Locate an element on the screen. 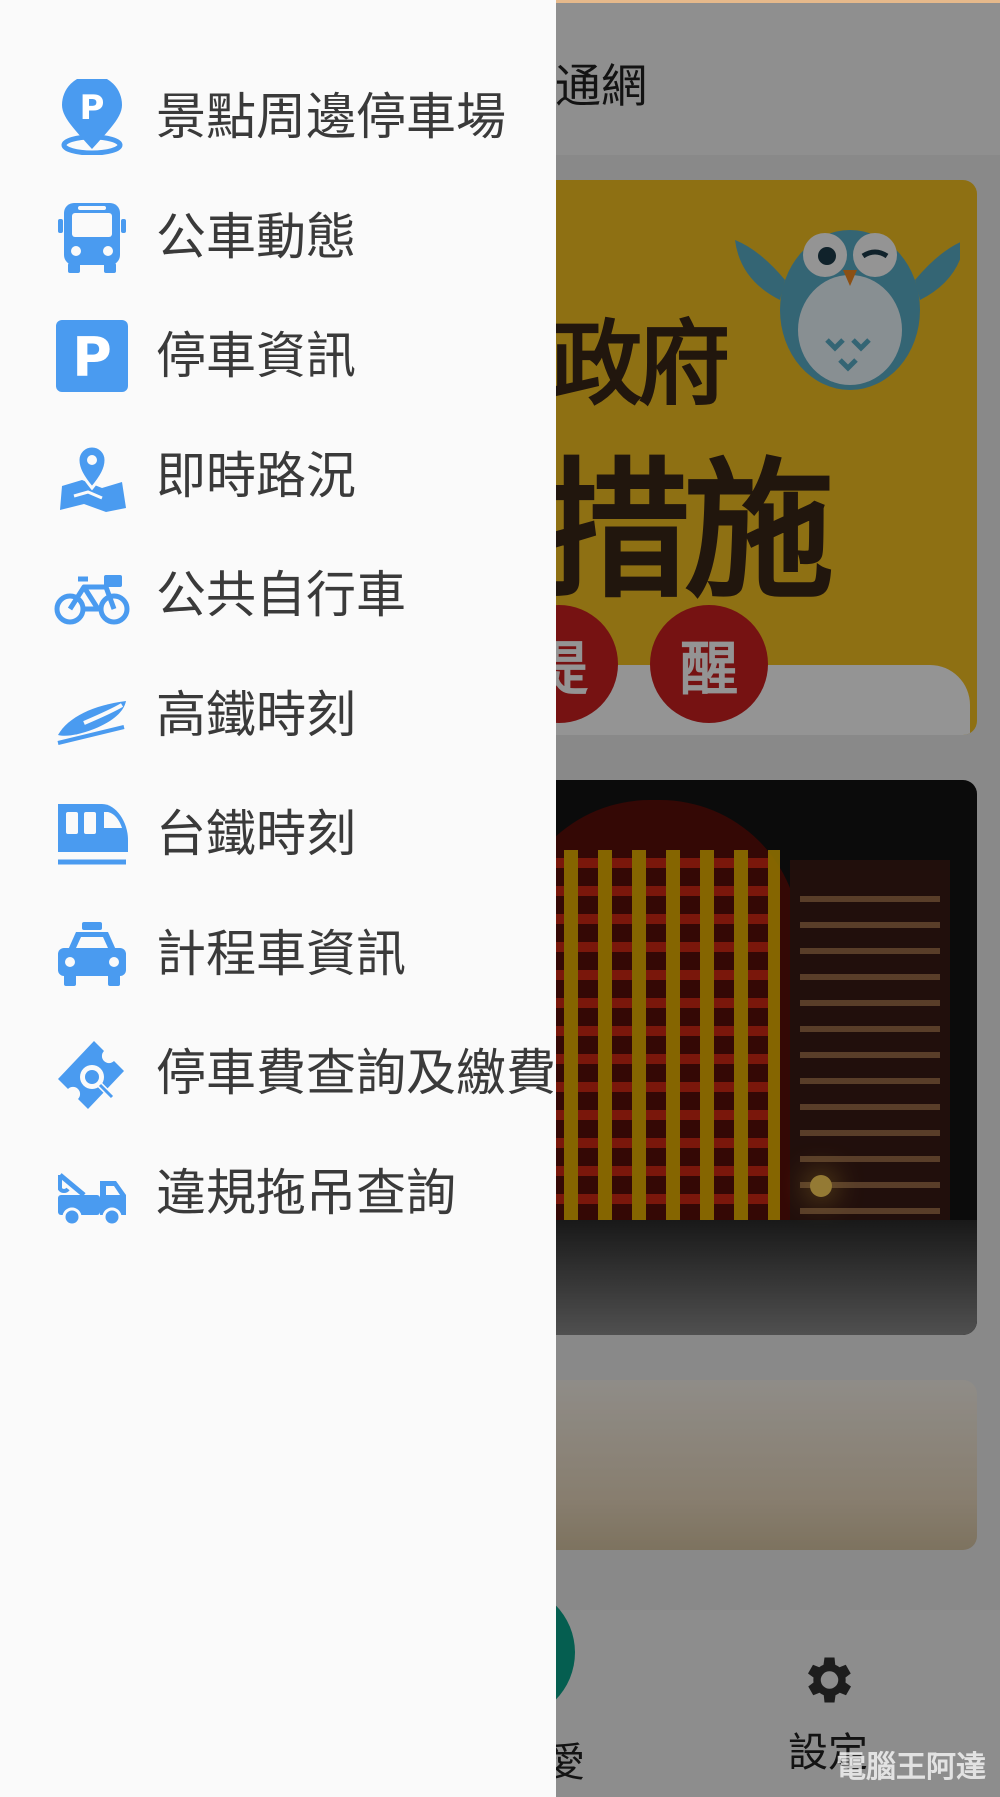 The height and width of the screenshot is (1797, 1000). menu-item-parking-info: P 停車資訊 is located at coordinates (278, 354).